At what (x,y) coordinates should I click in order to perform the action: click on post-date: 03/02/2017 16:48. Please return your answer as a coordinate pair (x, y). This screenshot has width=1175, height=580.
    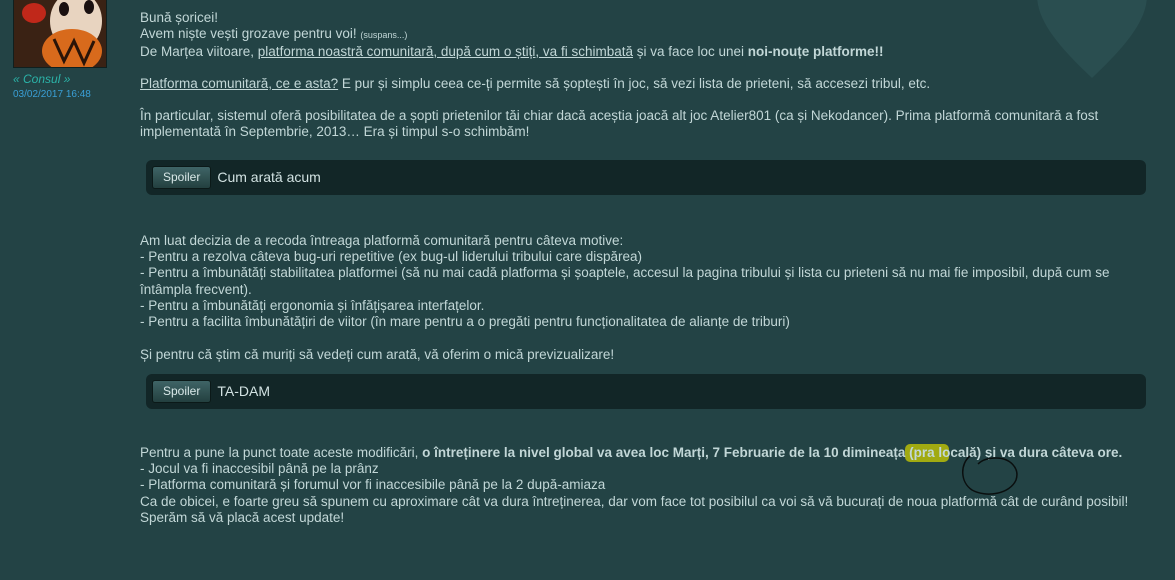
    Looking at the image, I should click on (52, 94).